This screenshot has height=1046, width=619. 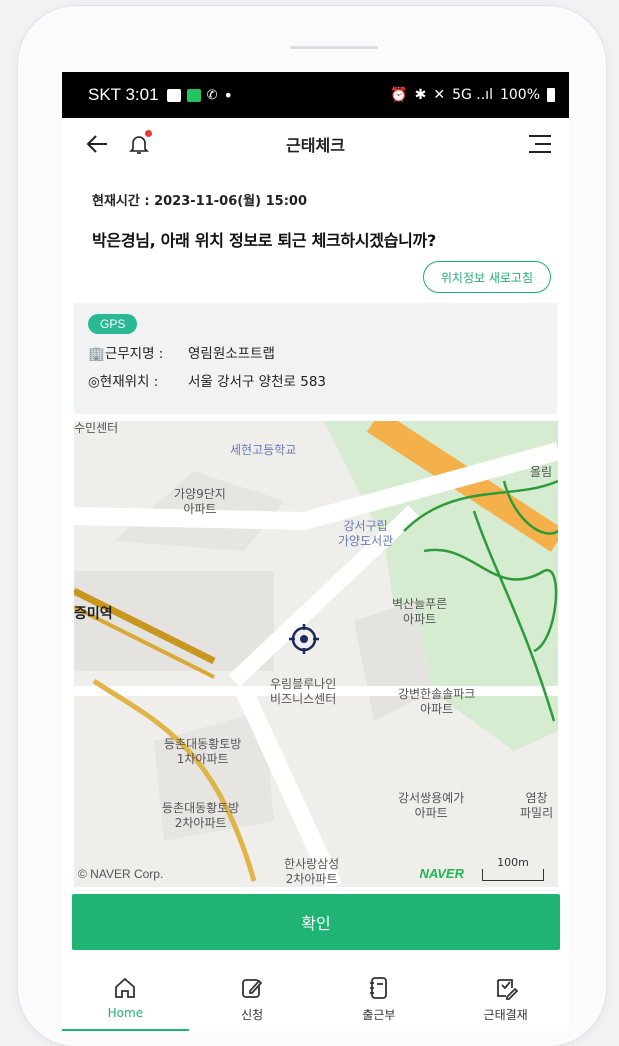 I want to click on map-attribution: © NAVER Corp., so click(x=121, y=874).